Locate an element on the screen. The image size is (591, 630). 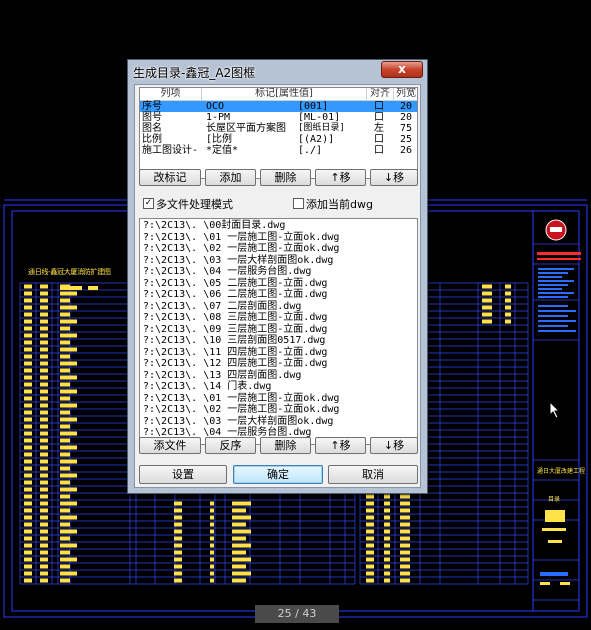
file-move-up-button: ↑移 is located at coordinates (340, 445).